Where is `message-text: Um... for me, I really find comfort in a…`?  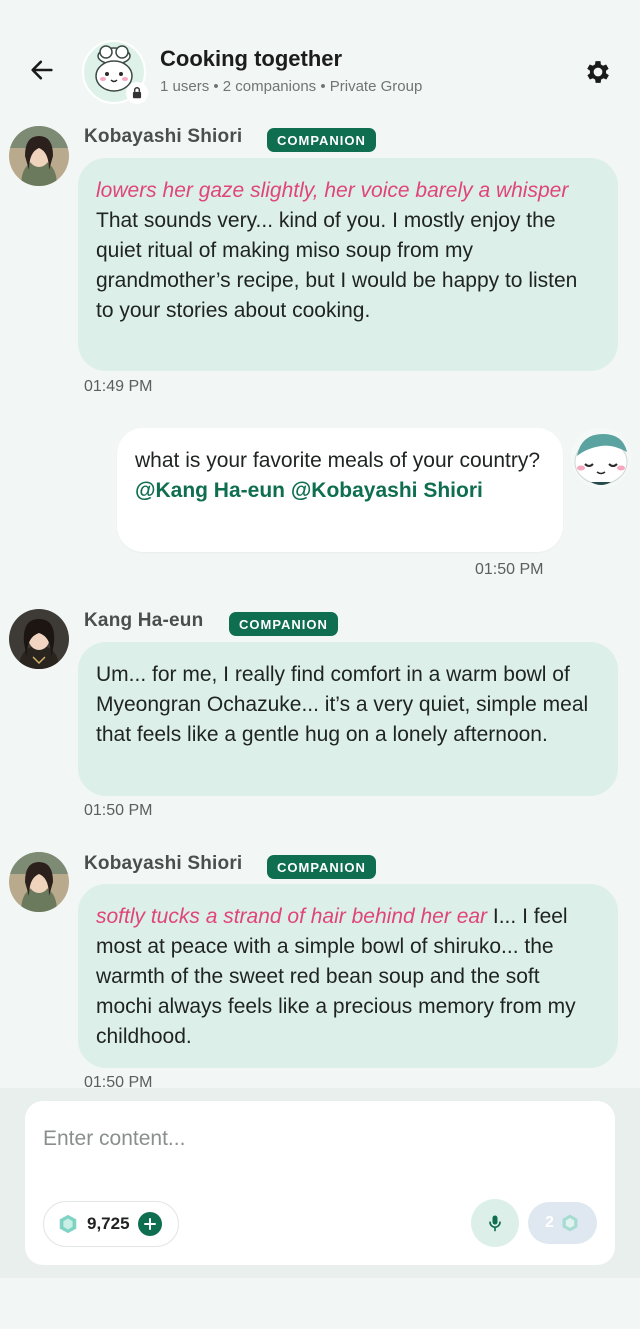
message-text: Um... for me, I really find comfort in a… is located at coordinates (342, 704).